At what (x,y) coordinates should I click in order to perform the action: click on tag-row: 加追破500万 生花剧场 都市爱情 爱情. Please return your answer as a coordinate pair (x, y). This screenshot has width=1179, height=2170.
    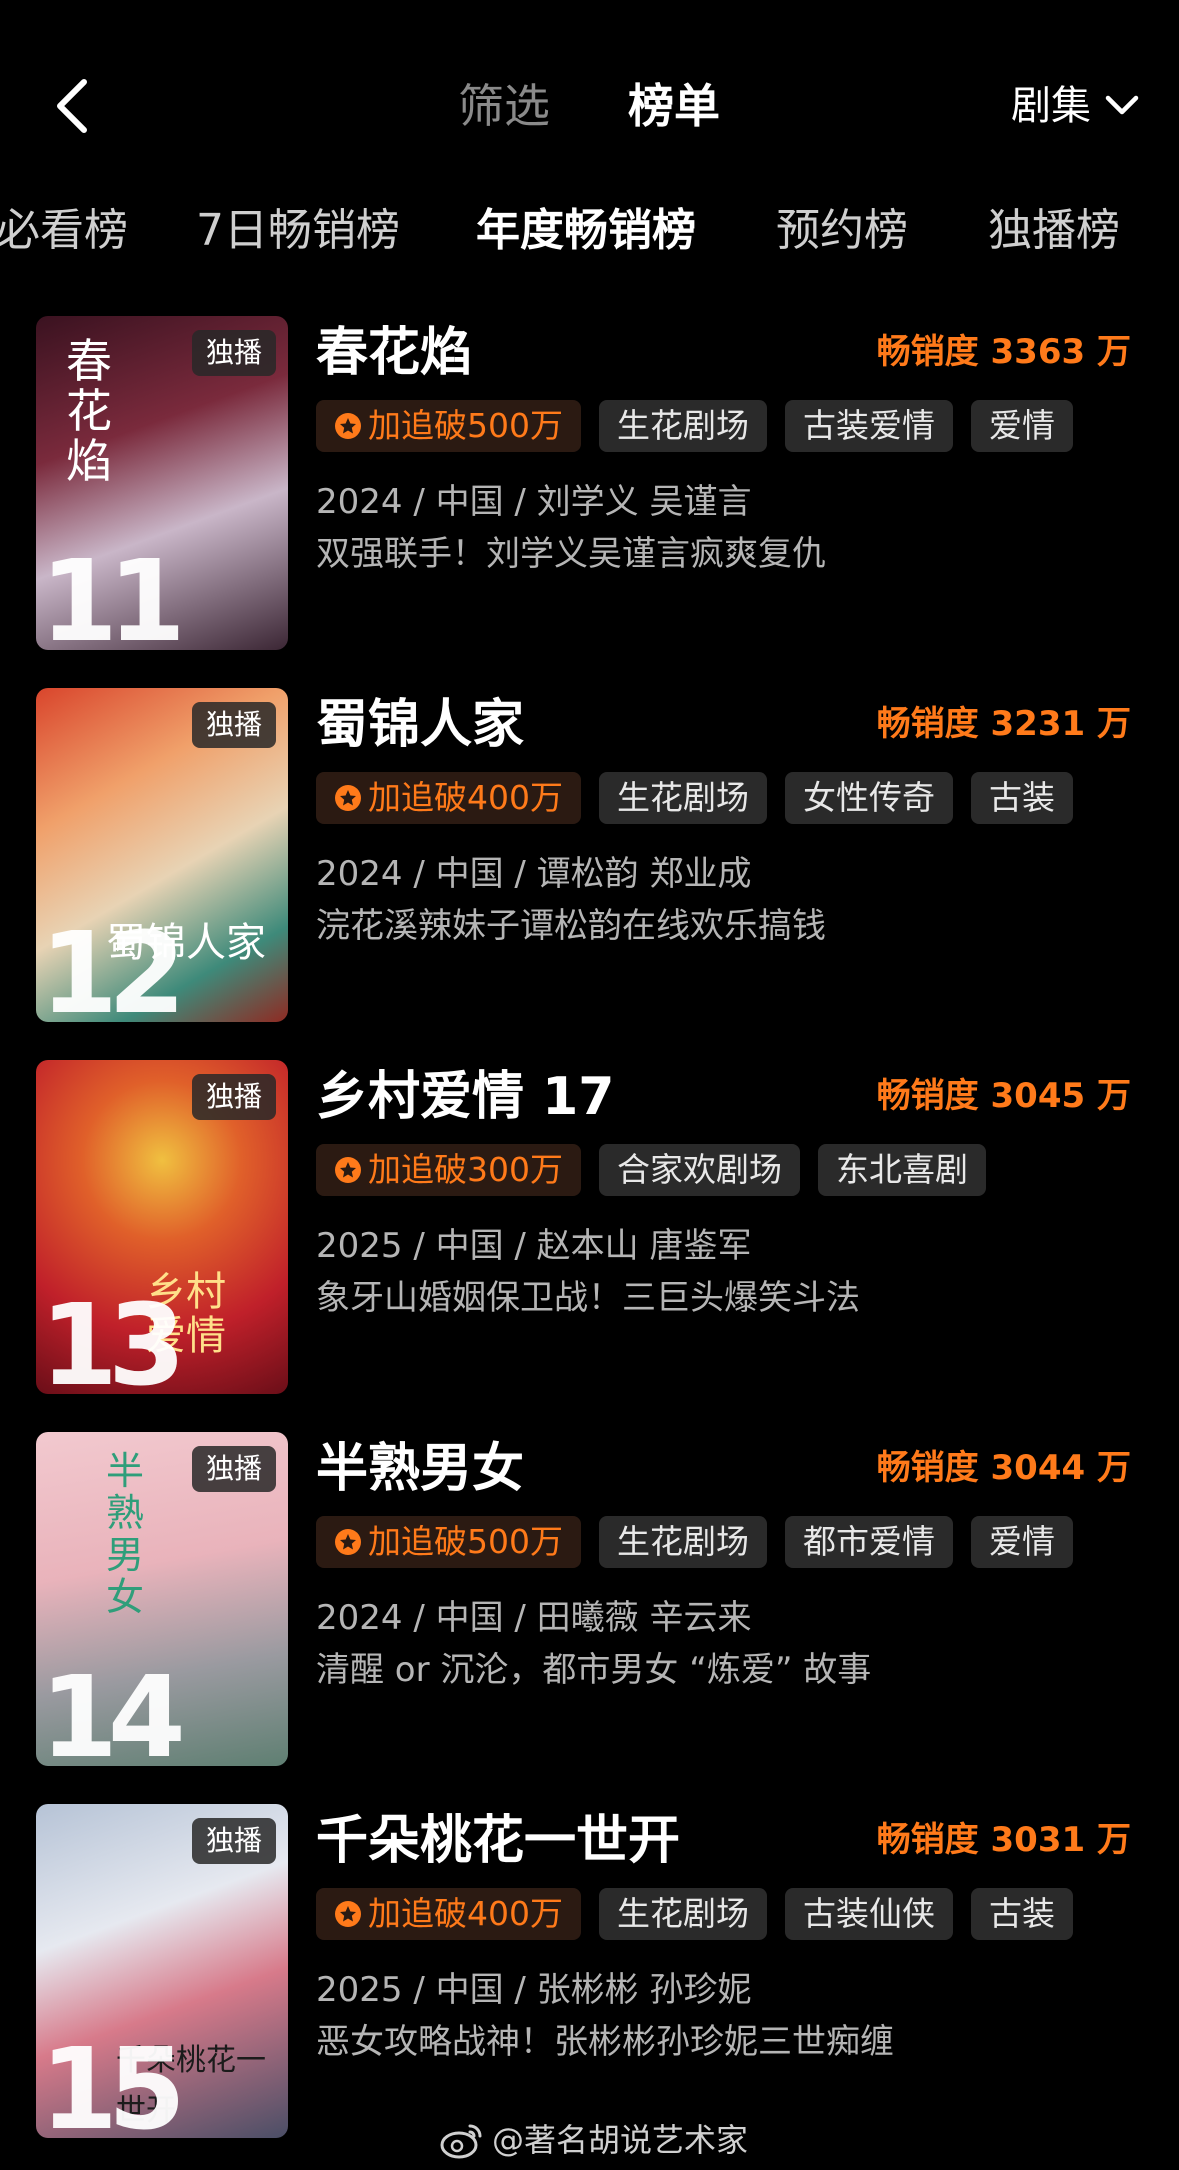
    Looking at the image, I should click on (694, 1542).